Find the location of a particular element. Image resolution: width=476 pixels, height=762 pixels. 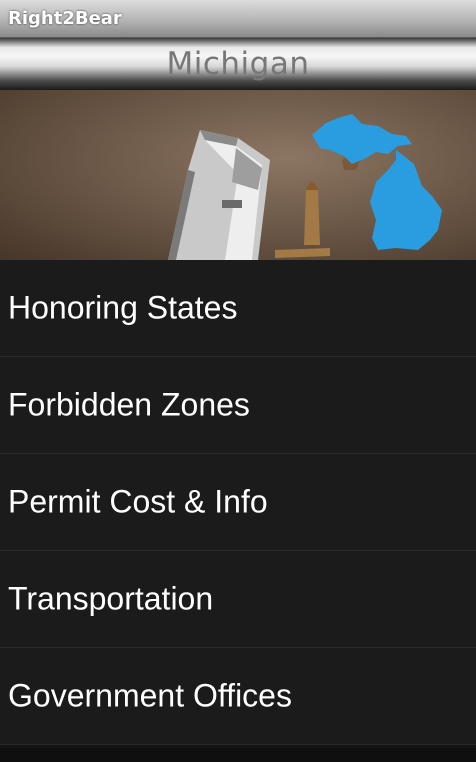

state-header: Michigan is located at coordinates (238, 64).